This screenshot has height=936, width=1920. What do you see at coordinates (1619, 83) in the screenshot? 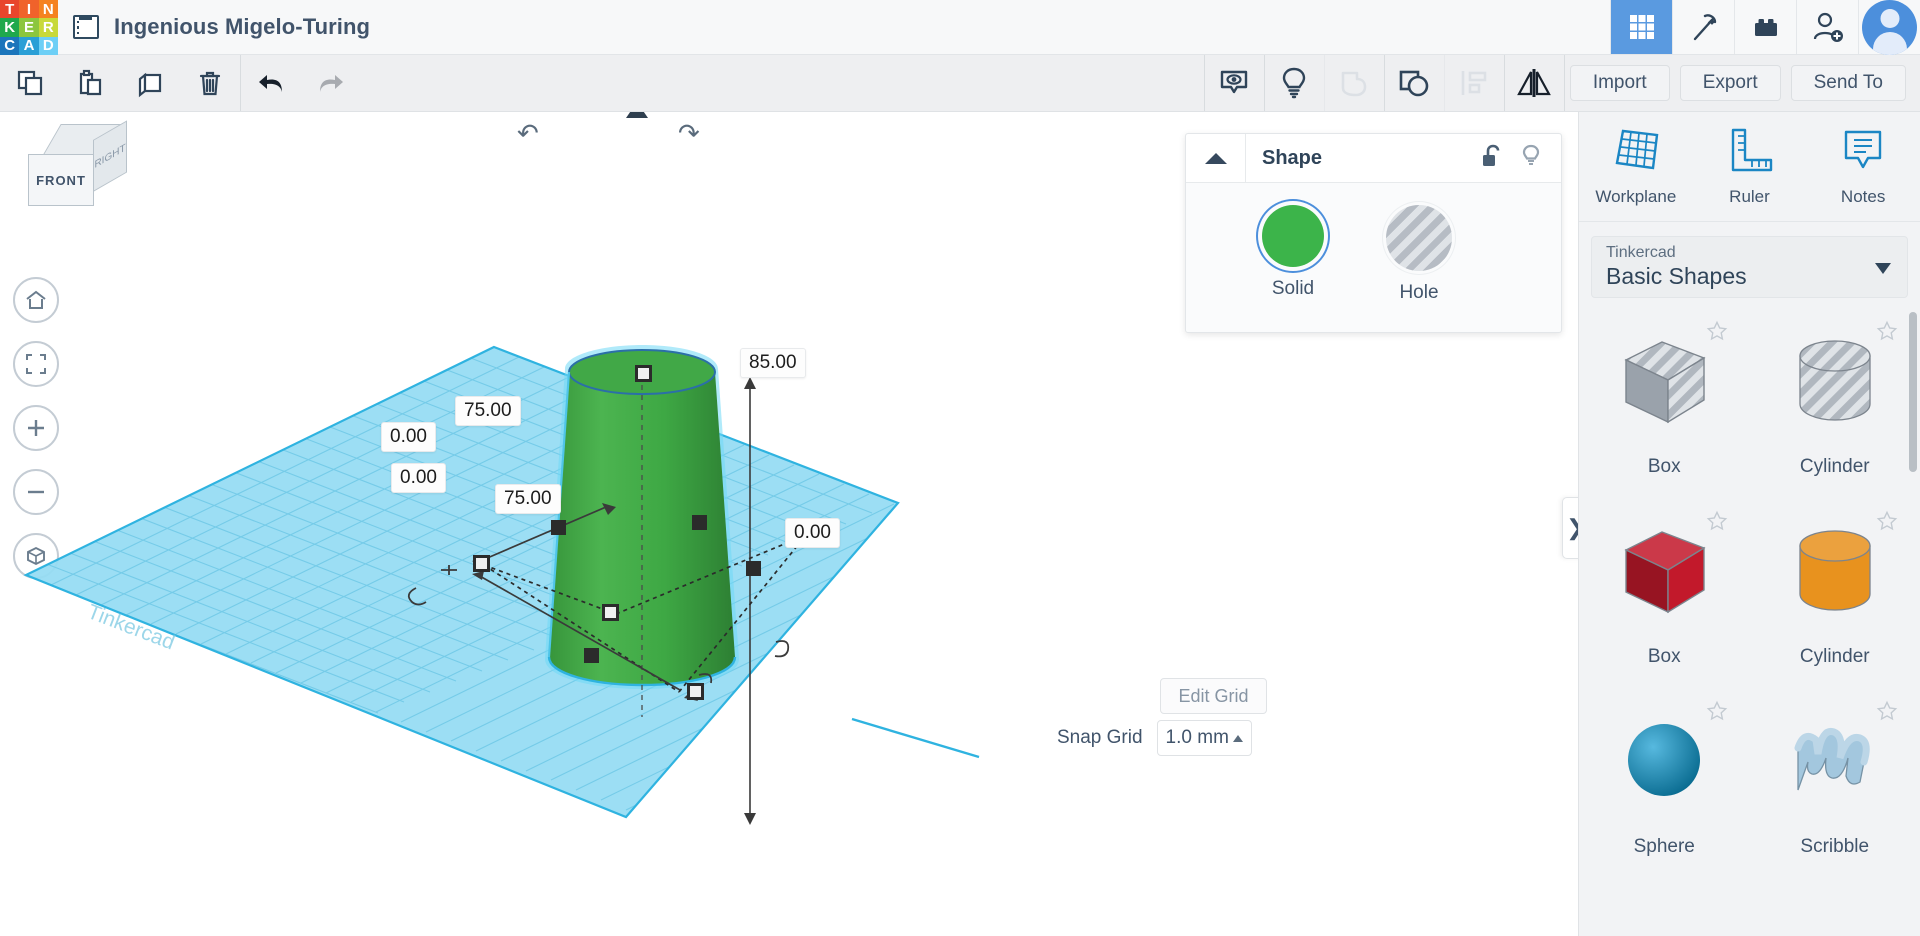
I see `import-button: Import` at bounding box center [1619, 83].